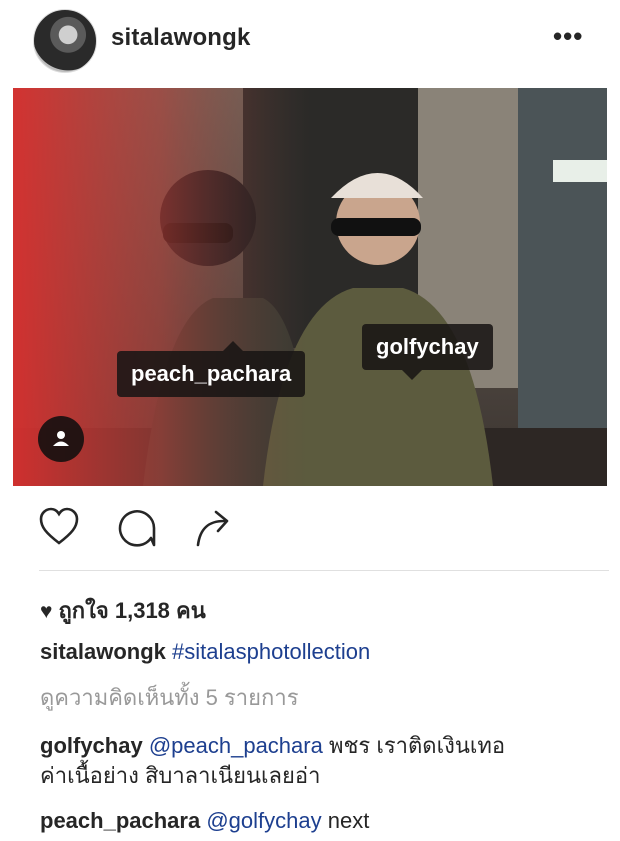  Describe the element at coordinates (169, 698) in the screenshot. I see `view-all-comments-link: ดูความคิดเห็นทั้ง 5 รายการ` at that location.